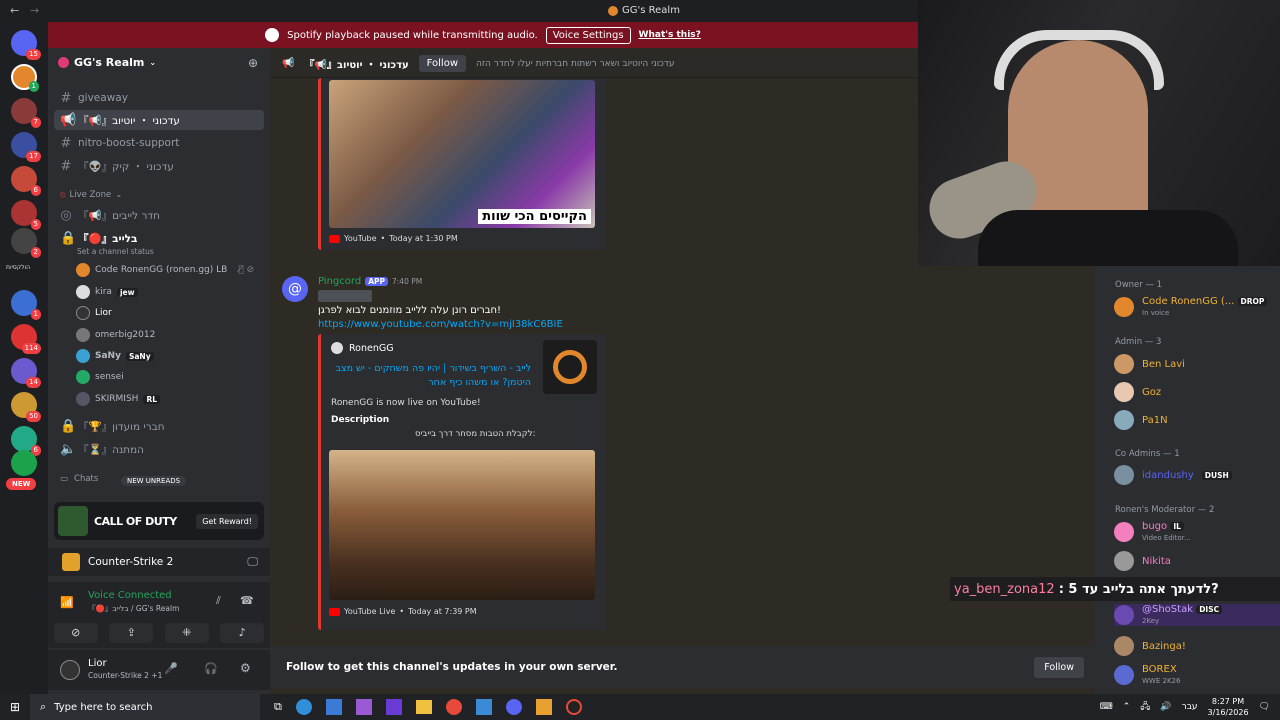  What do you see at coordinates (1145, 707) in the screenshot?
I see `network-icon: 🖧` at bounding box center [1145, 707].